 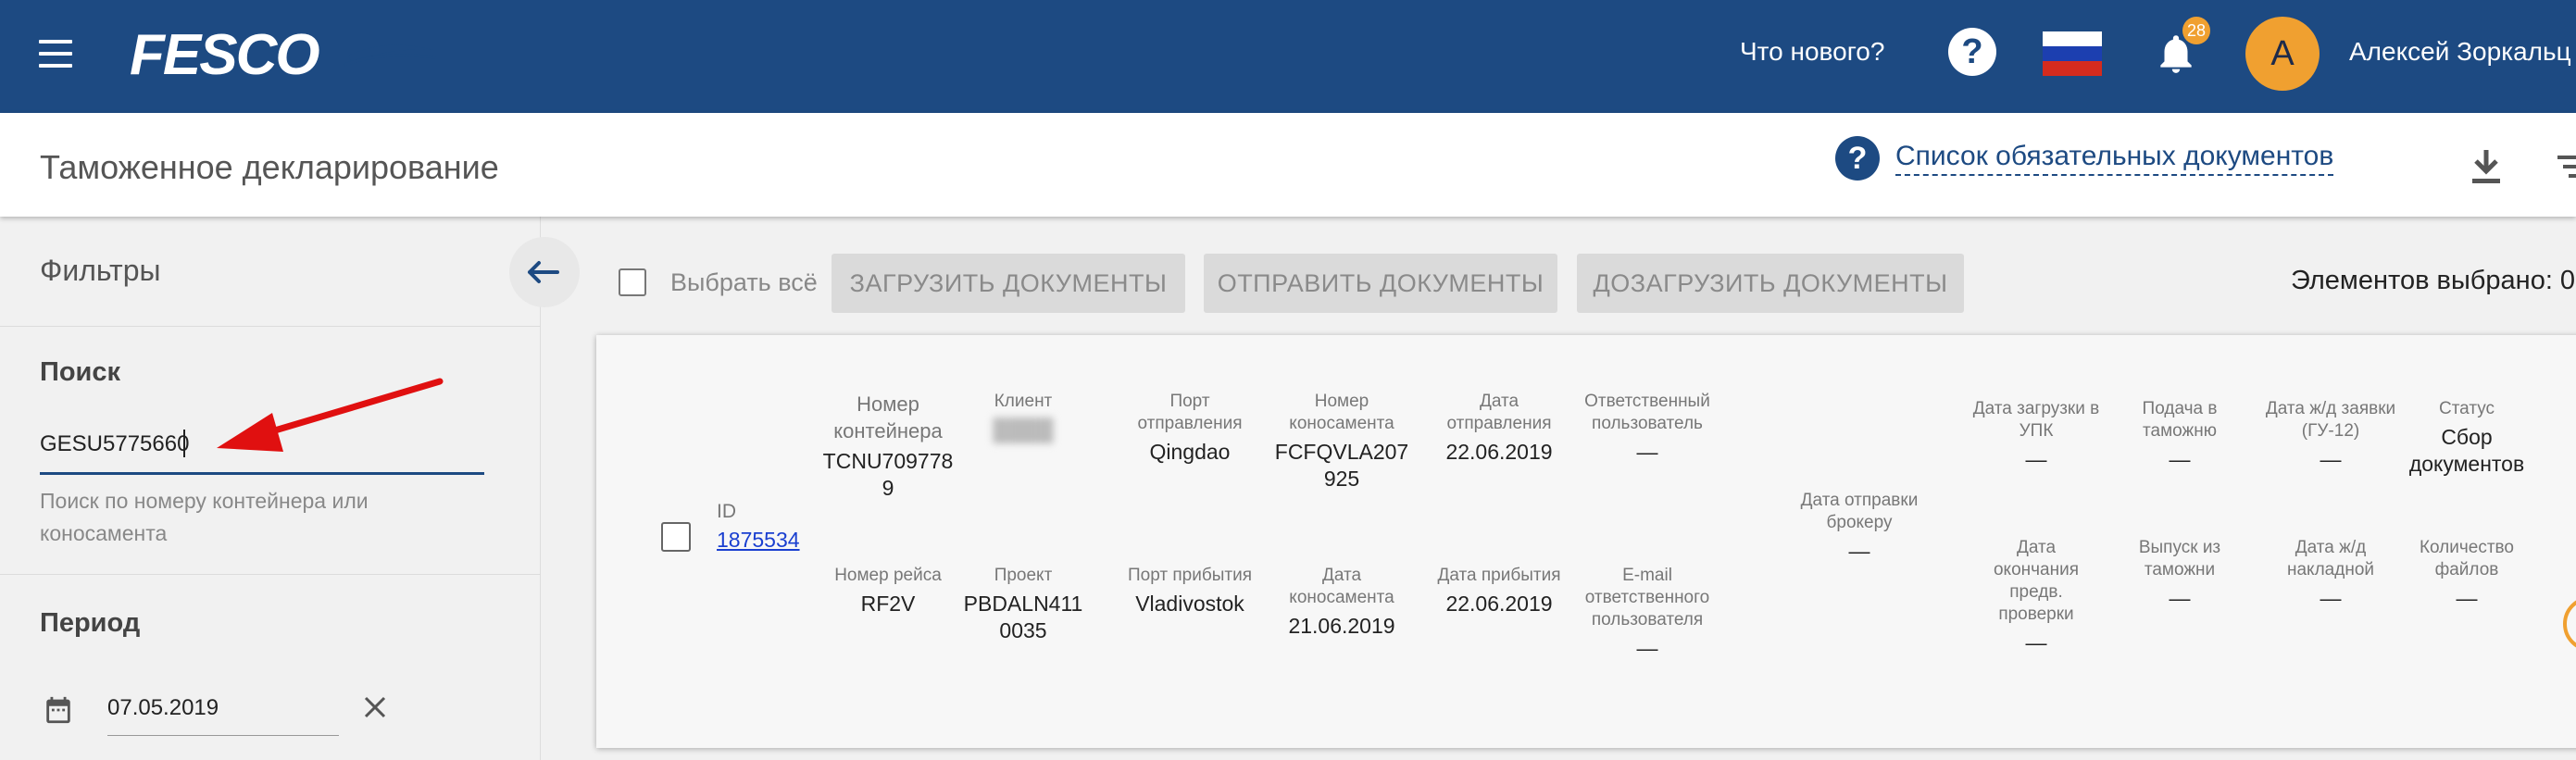 I want to click on field-broker-send-date: Дата отправки брокеру —, so click(x=1859, y=527).